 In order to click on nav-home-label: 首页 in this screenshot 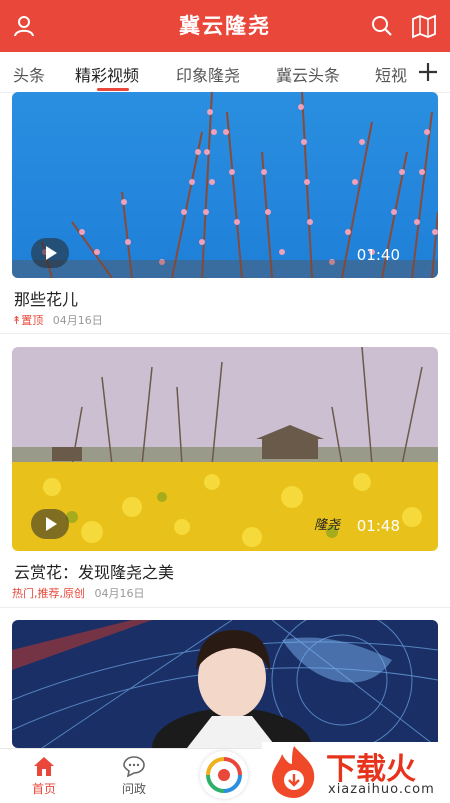, I will do `click(43, 789)`.